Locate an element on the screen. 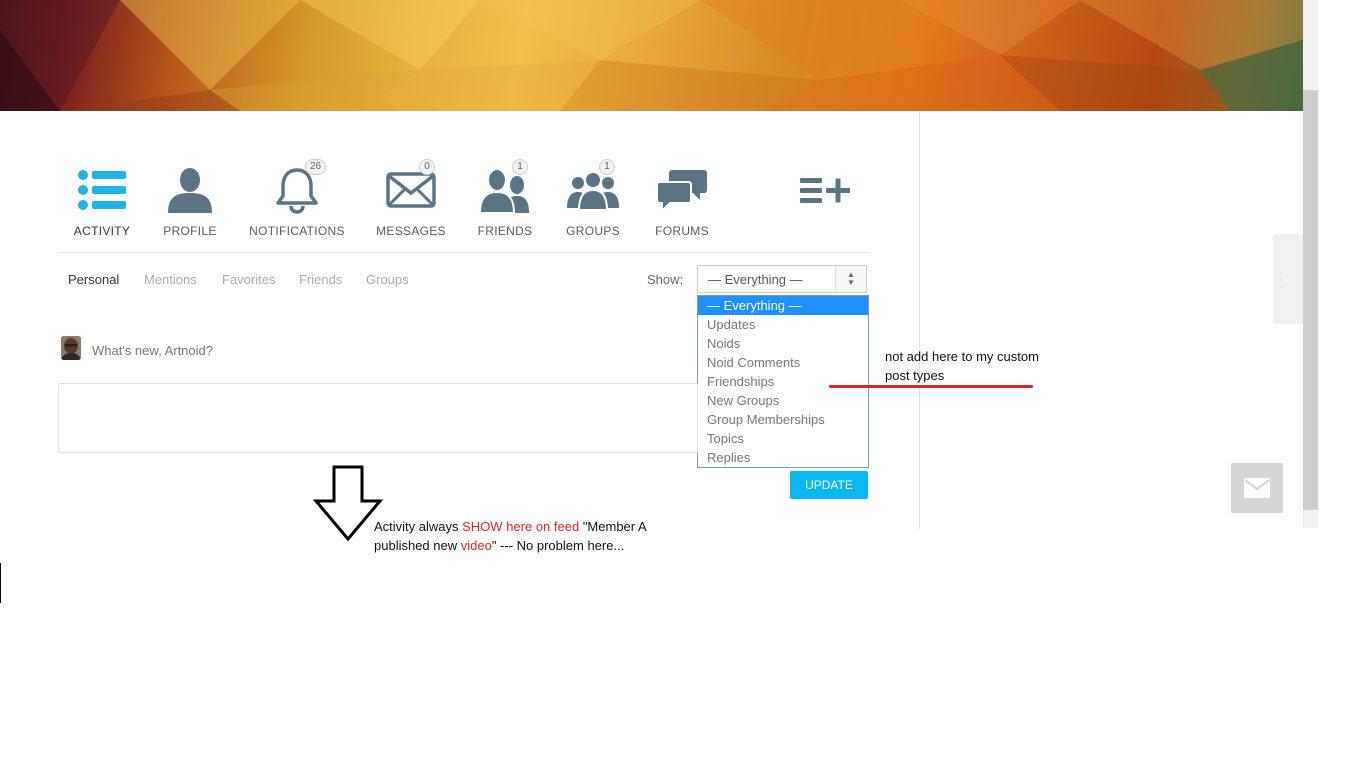  option-group-memberships: Group Memberships is located at coordinates (783, 419).